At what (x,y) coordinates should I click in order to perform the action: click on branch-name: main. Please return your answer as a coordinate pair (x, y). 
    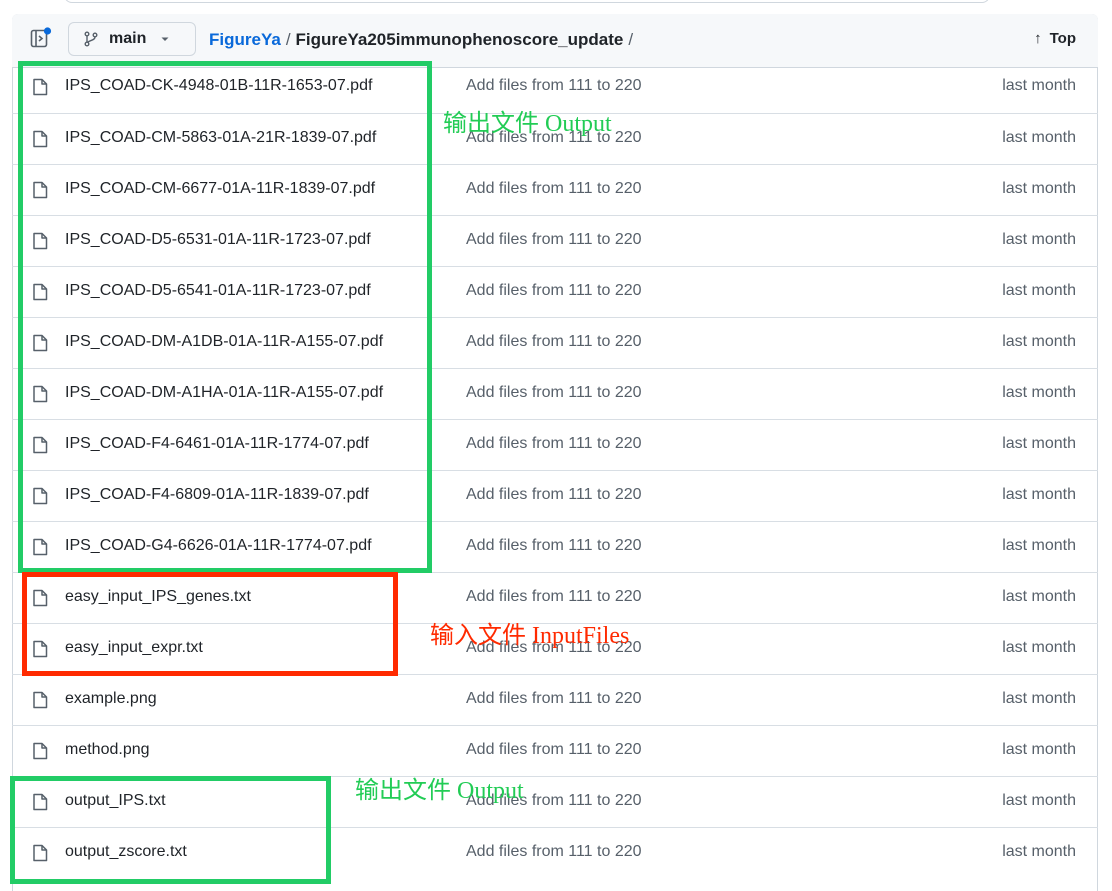
    Looking at the image, I should click on (128, 38).